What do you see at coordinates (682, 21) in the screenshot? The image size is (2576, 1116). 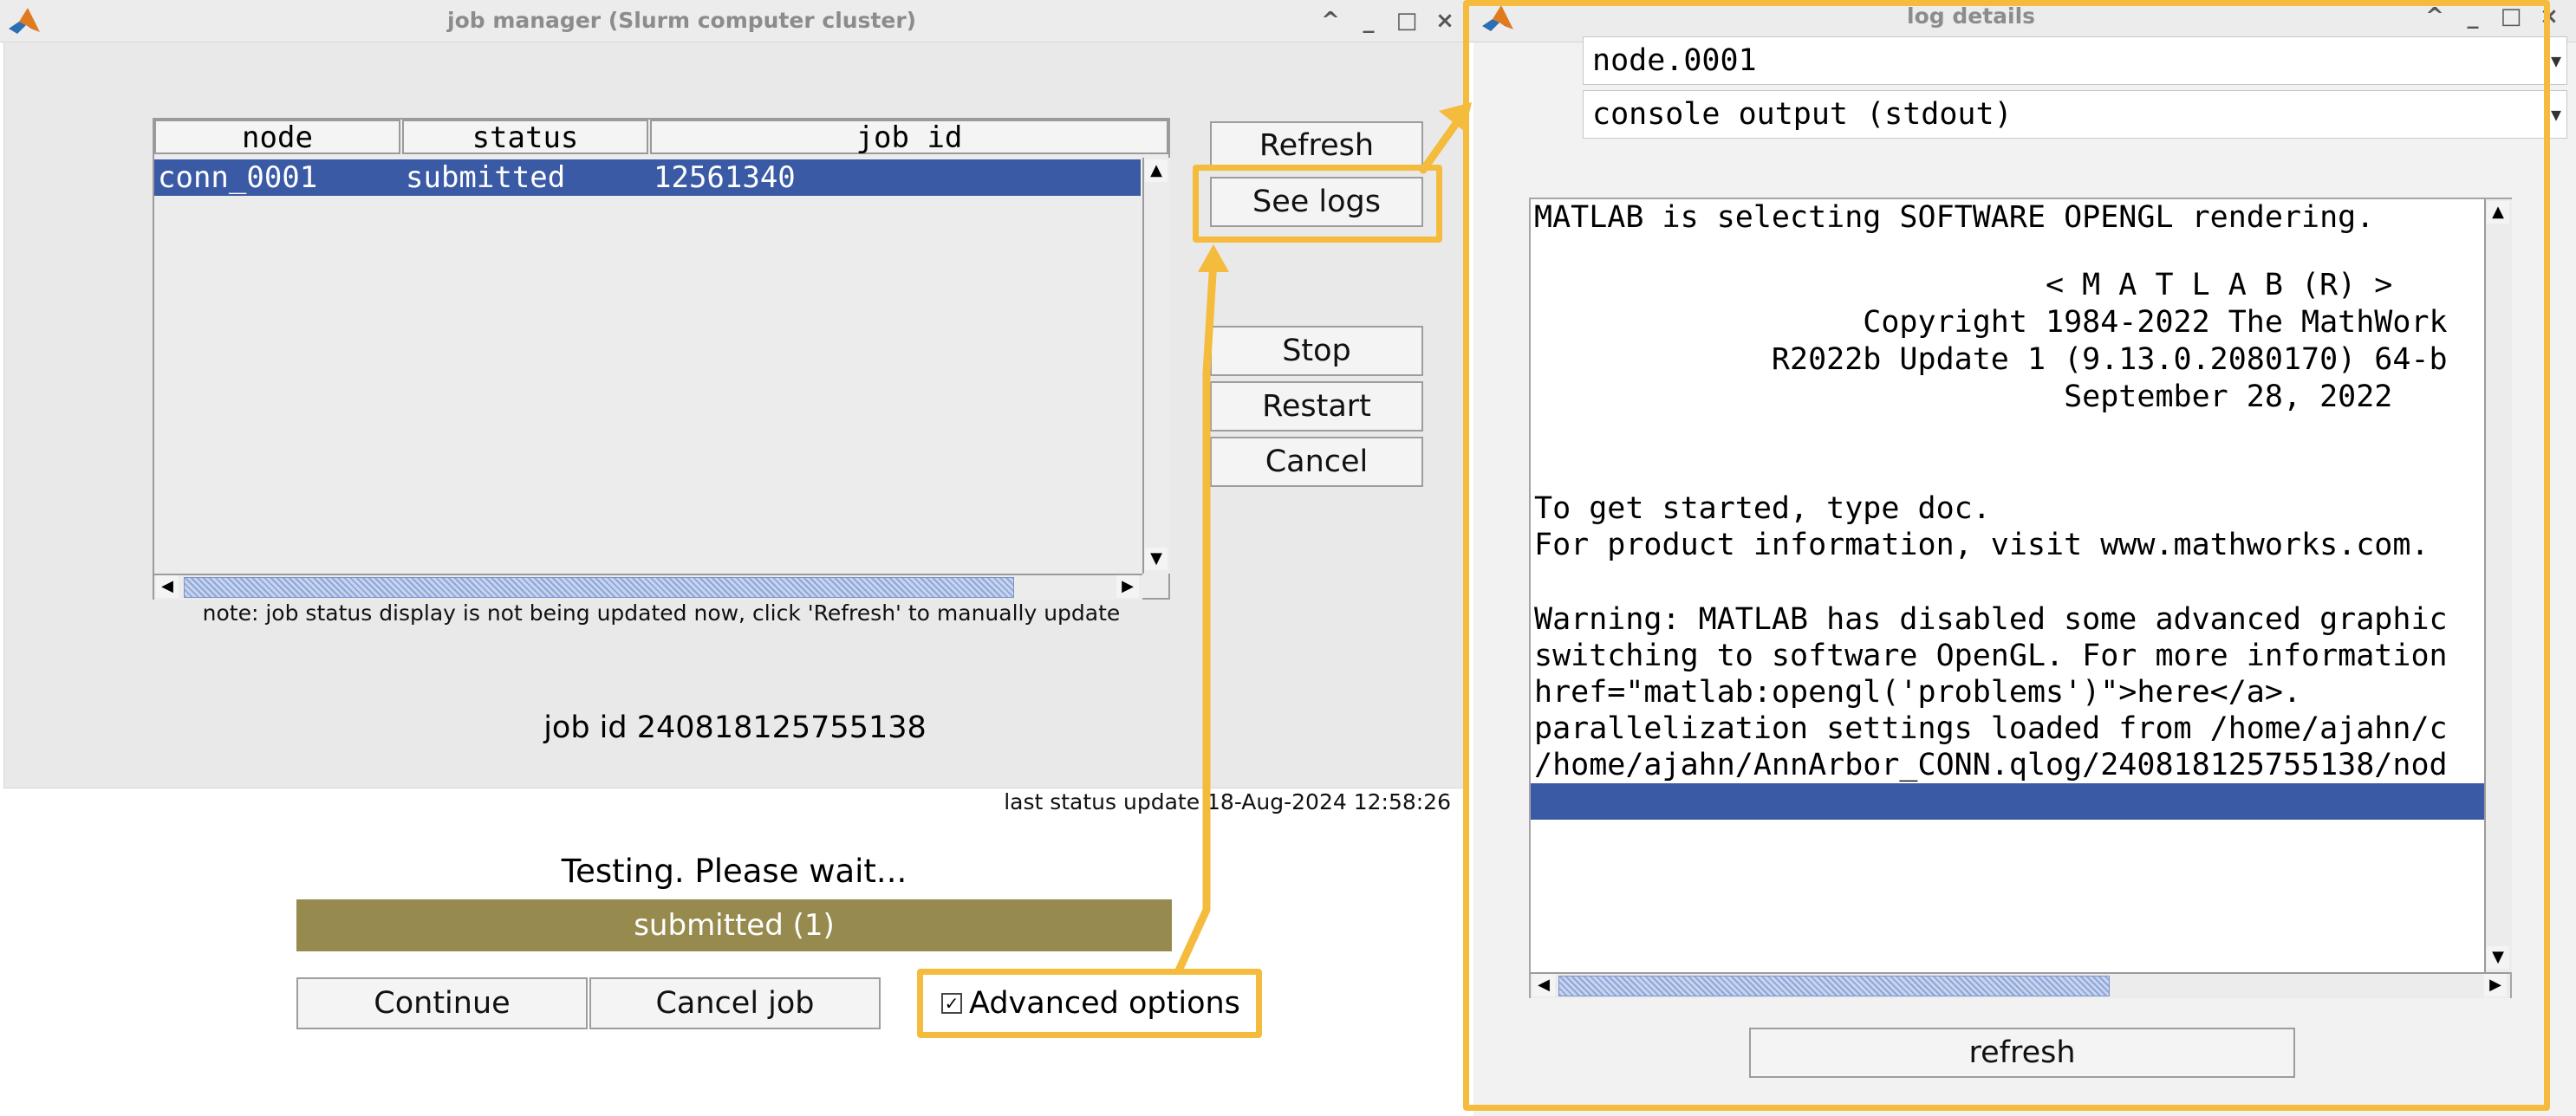 I see `window-title: job manager (Slurm computer cluster)` at bounding box center [682, 21].